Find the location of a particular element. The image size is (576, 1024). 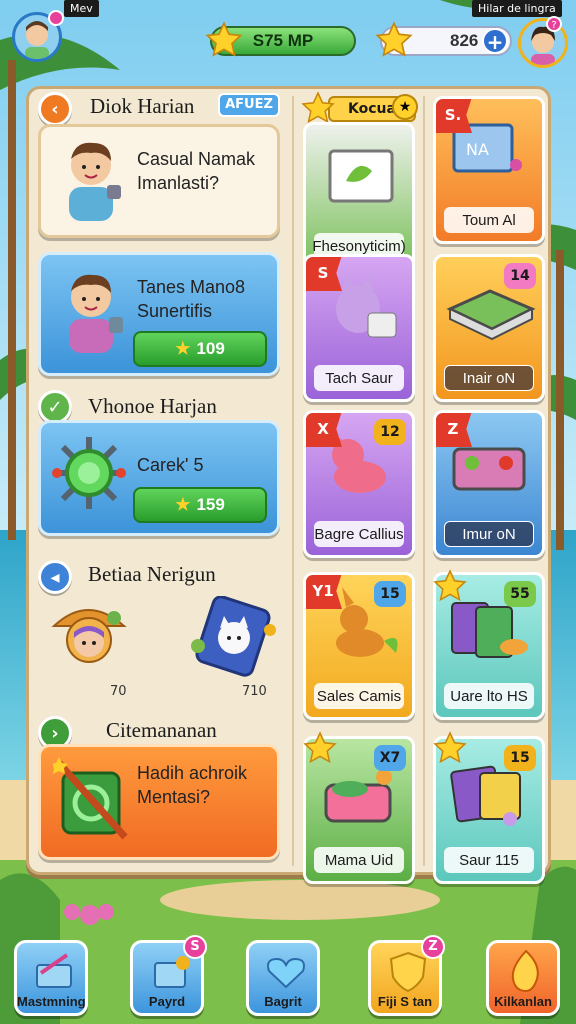

shop-info-icon: ★ is located at coordinates (405, 107).